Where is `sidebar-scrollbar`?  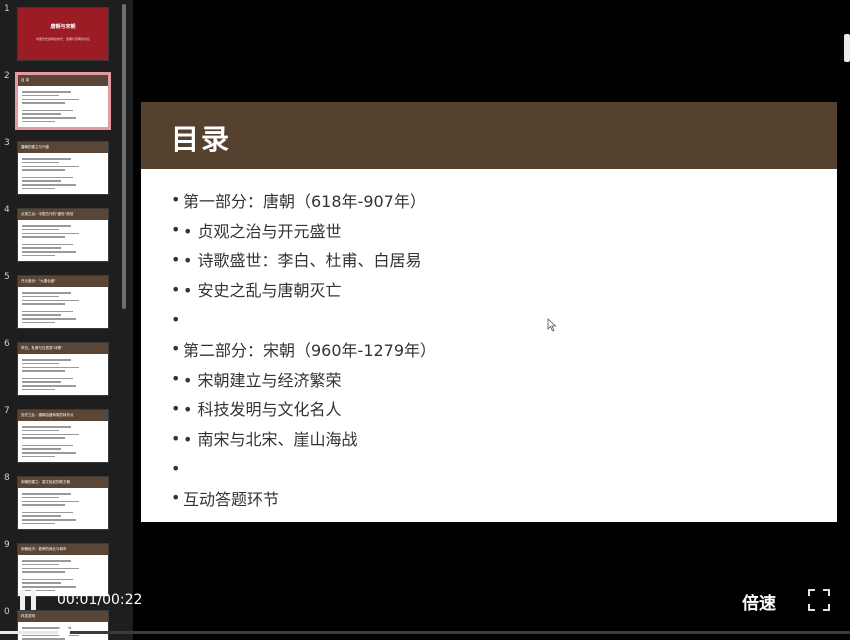
sidebar-scrollbar is located at coordinates (124, 156).